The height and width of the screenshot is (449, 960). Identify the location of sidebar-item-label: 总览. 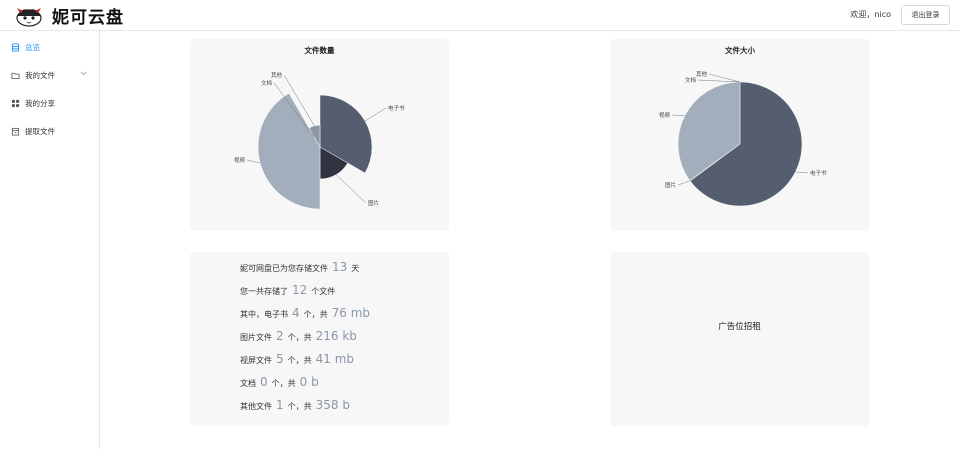
(32, 47).